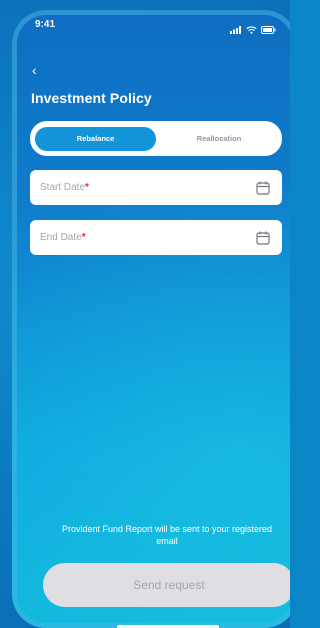  I want to click on status-bar: 9:41, so click(151, 25).